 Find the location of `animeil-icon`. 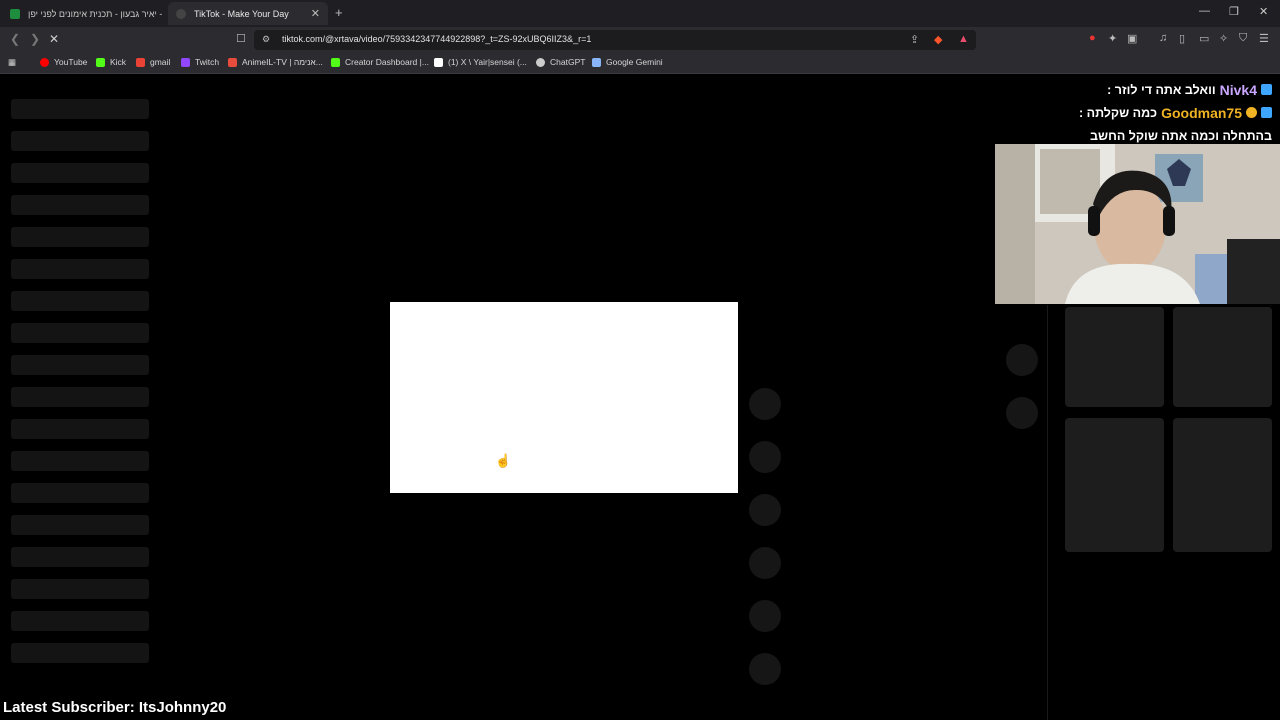

animeil-icon is located at coordinates (232, 62).